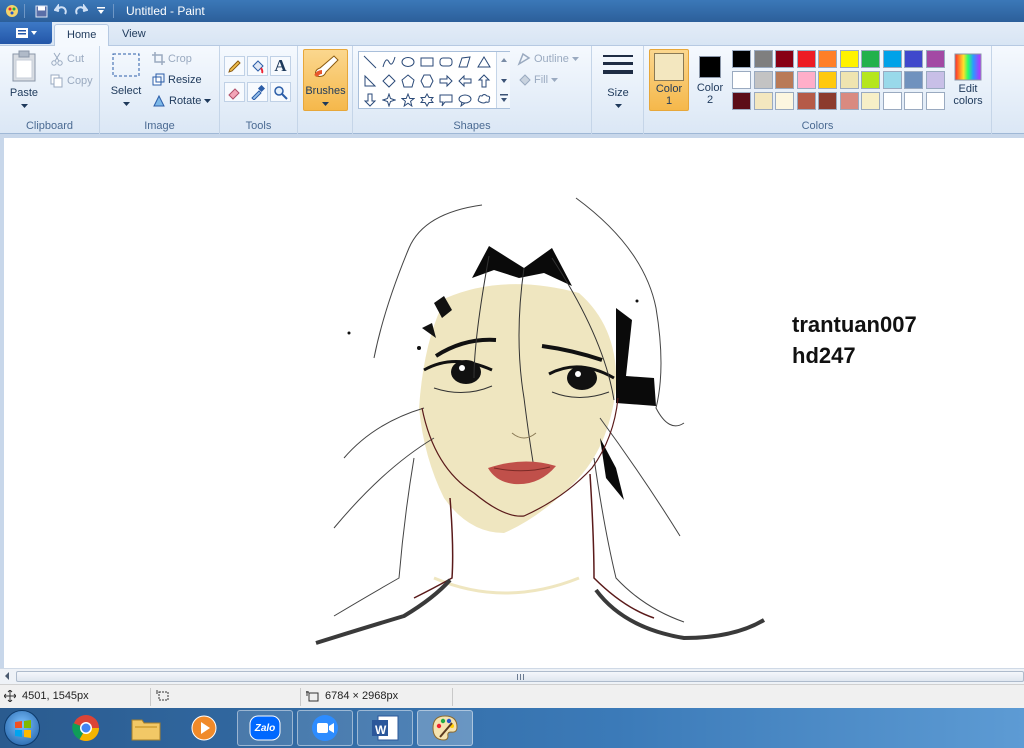  Describe the element at coordinates (41, 11) in the screenshot. I see `save-icon` at that location.